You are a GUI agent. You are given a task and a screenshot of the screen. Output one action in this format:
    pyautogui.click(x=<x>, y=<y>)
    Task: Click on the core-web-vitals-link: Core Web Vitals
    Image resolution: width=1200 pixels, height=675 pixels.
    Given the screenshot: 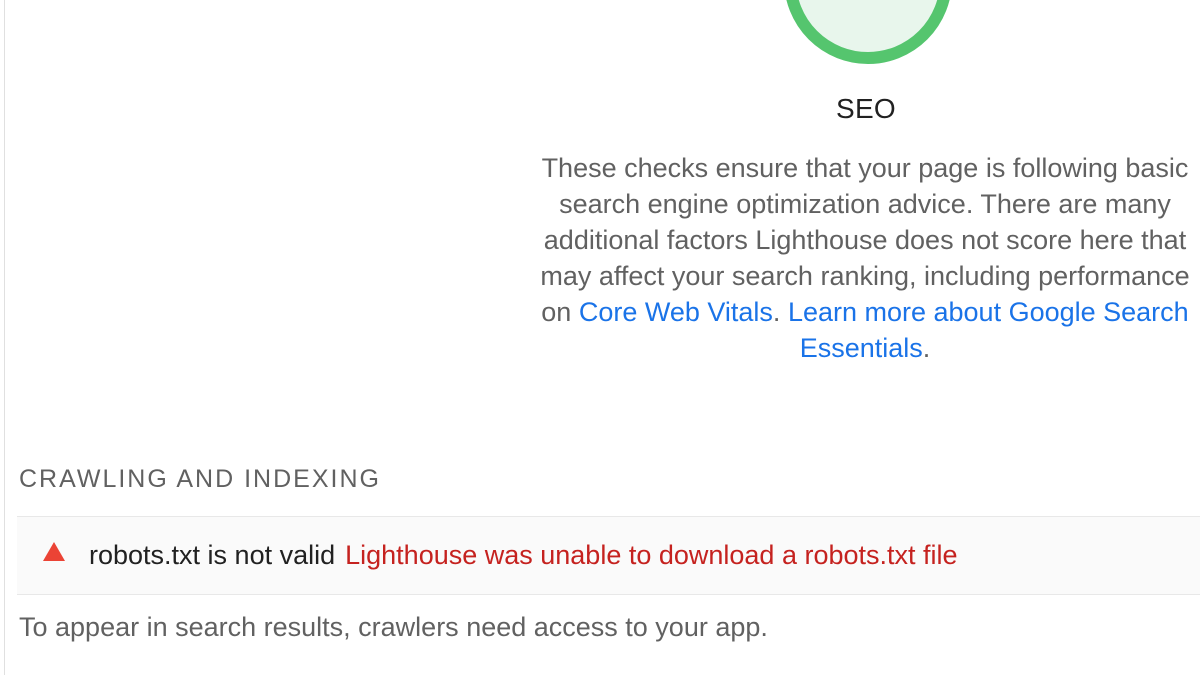 What is the action you would take?
    pyautogui.click(x=676, y=312)
    